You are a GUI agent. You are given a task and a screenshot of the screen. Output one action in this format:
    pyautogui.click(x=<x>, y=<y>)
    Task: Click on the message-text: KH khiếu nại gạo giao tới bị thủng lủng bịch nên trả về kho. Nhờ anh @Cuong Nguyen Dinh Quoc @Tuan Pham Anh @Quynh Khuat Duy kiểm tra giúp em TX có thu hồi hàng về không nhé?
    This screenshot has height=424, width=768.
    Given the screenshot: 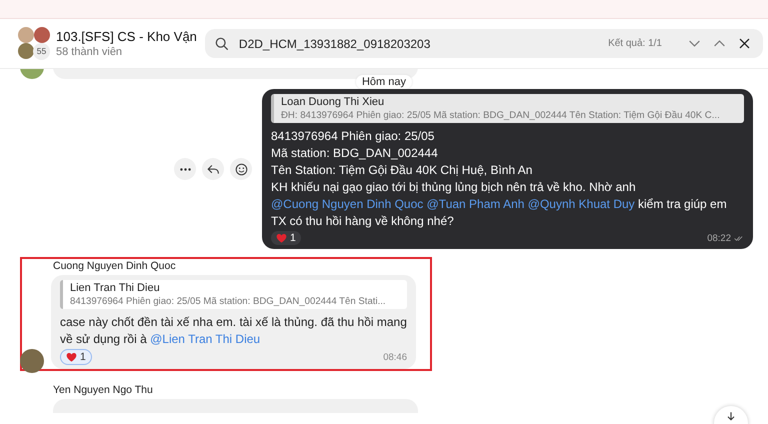 What is the action you would take?
    pyautogui.click(x=499, y=204)
    